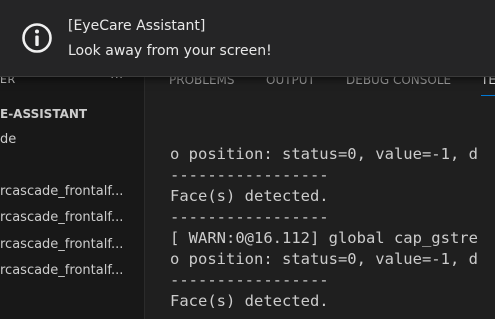  I want to click on info-icon, so click(37, 38).